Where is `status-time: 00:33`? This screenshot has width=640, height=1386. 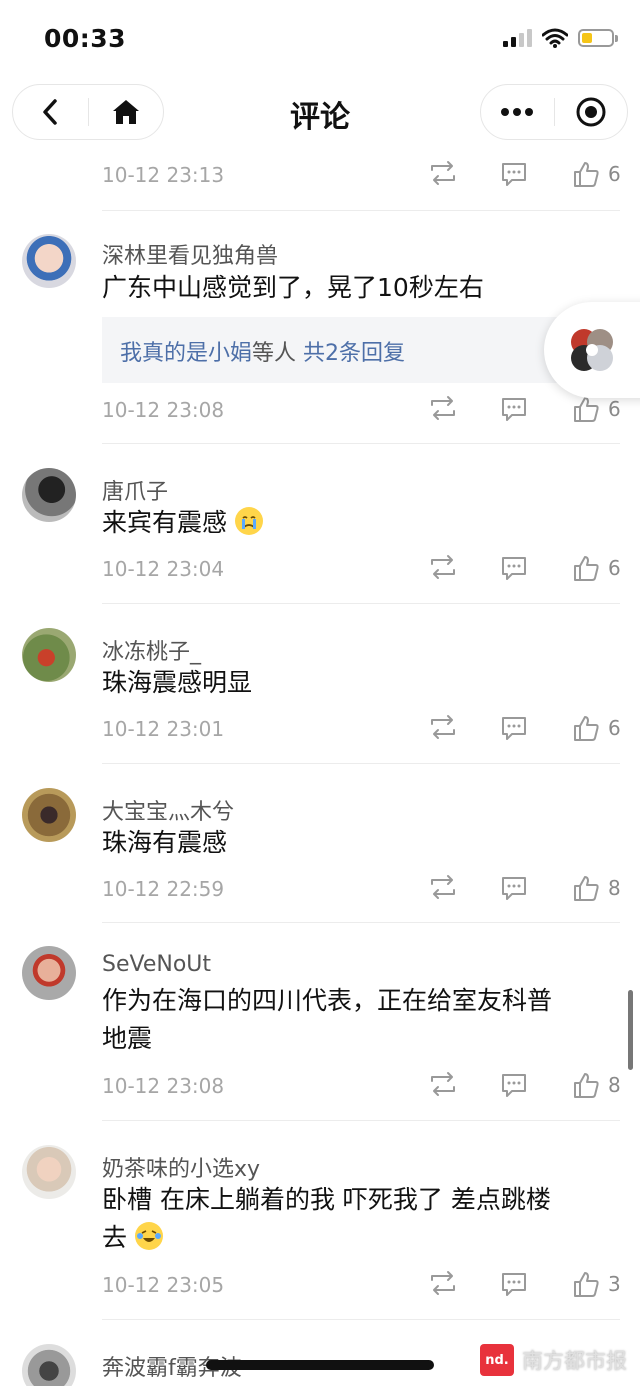 status-time: 00:33 is located at coordinates (85, 38).